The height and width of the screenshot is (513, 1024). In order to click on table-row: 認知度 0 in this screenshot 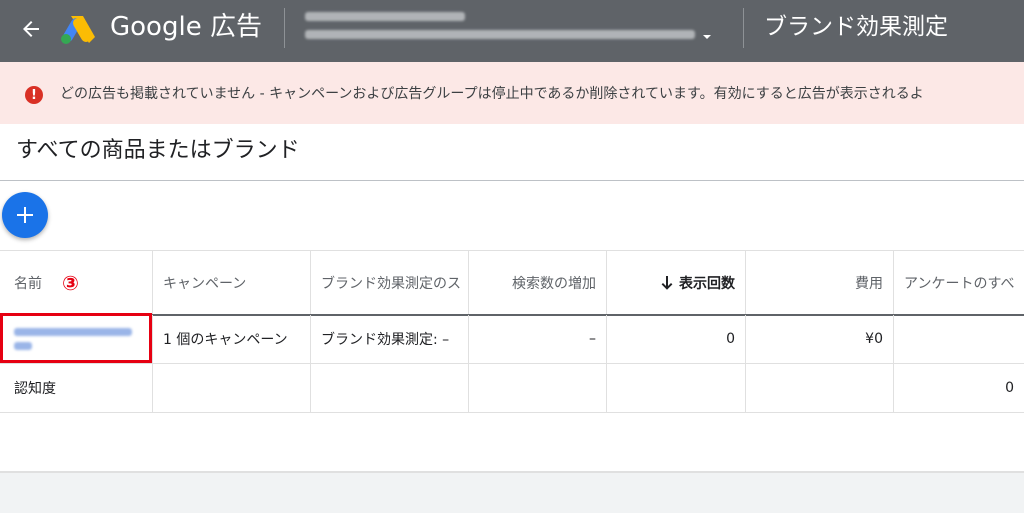, I will do `click(512, 388)`.